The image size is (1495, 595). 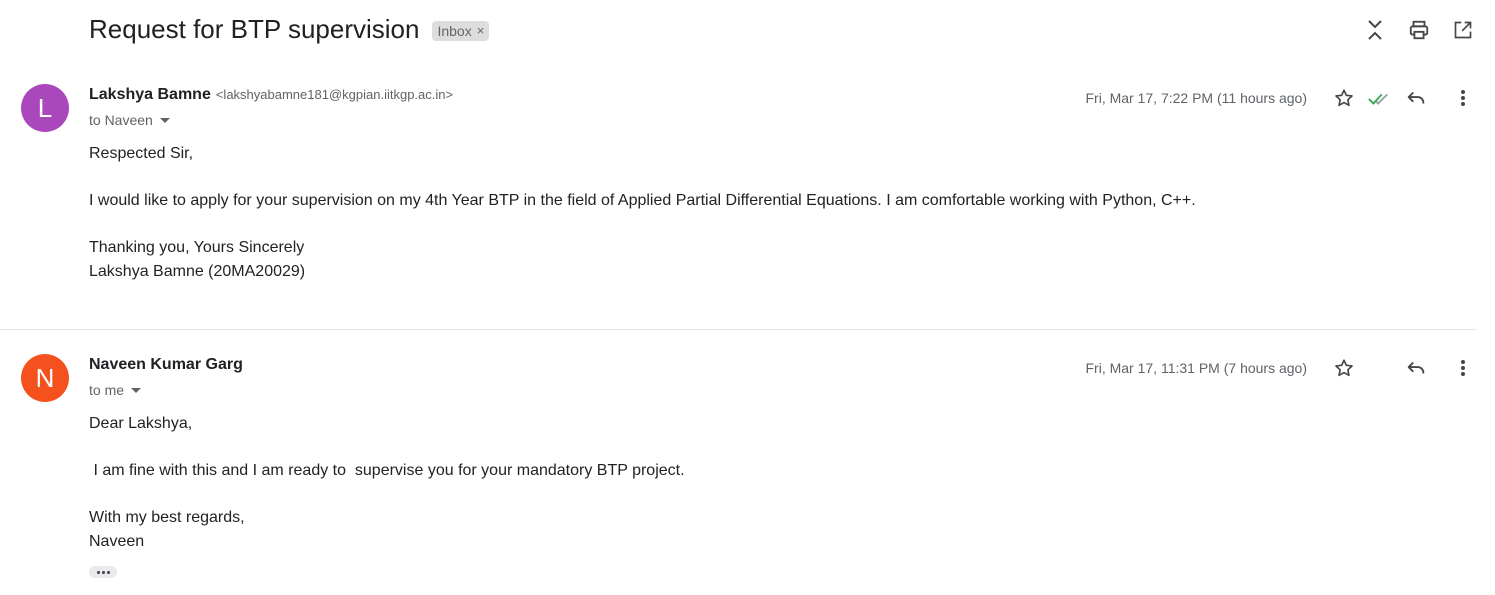 What do you see at coordinates (103, 572) in the screenshot?
I see `show-trimmed-content-button` at bounding box center [103, 572].